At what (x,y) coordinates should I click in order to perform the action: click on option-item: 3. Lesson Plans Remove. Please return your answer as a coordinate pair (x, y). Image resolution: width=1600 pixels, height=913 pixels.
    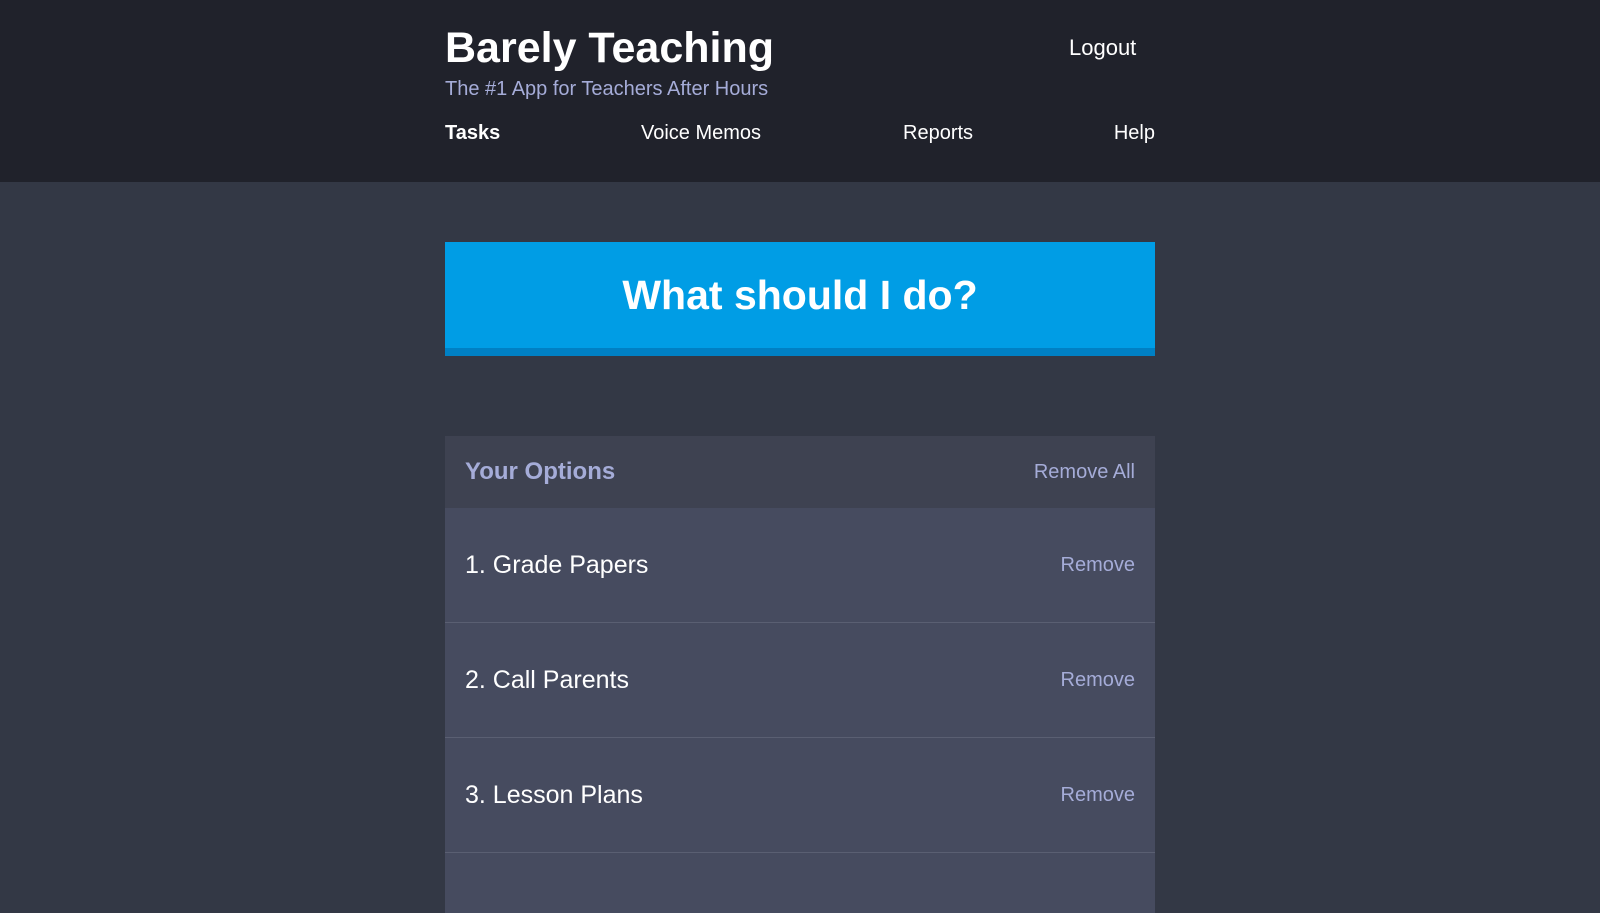
    Looking at the image, I should click on (800, 795).